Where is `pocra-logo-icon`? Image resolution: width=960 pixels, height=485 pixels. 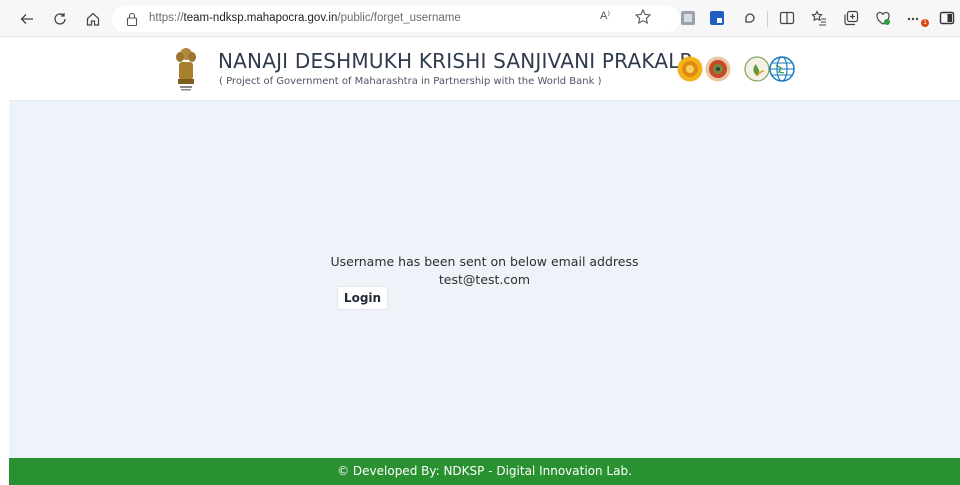 pocra-logo-icon is located at coordinates (757, 69).